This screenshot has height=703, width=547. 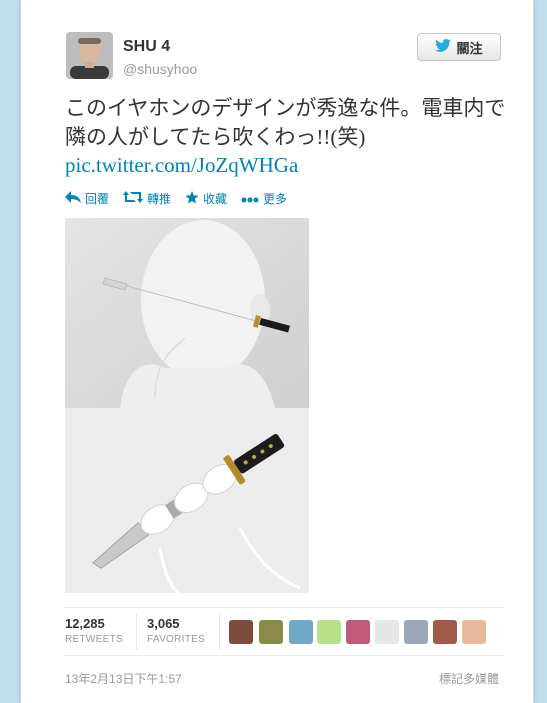 I want to click on more-button: 更多, so click(x=264, y=198).